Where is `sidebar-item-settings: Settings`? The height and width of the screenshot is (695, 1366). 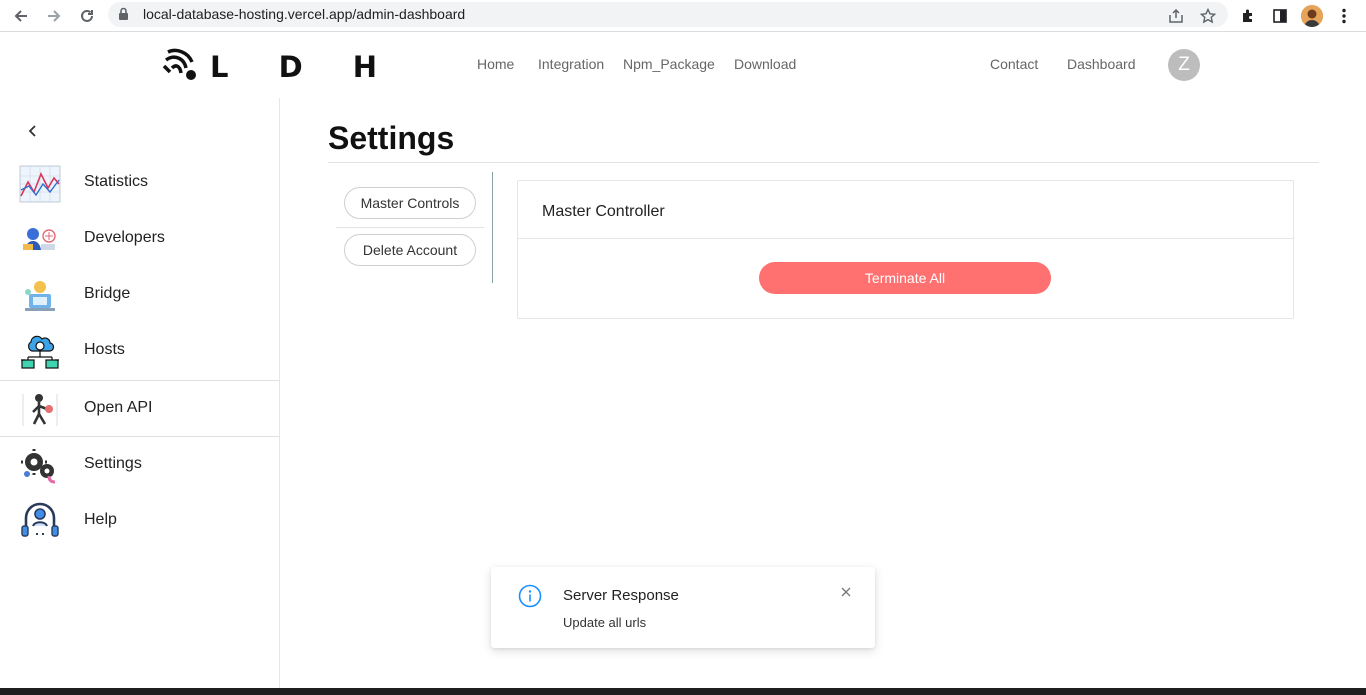 sidebar-item-settings: Settings is located at coordinates (139, 465).